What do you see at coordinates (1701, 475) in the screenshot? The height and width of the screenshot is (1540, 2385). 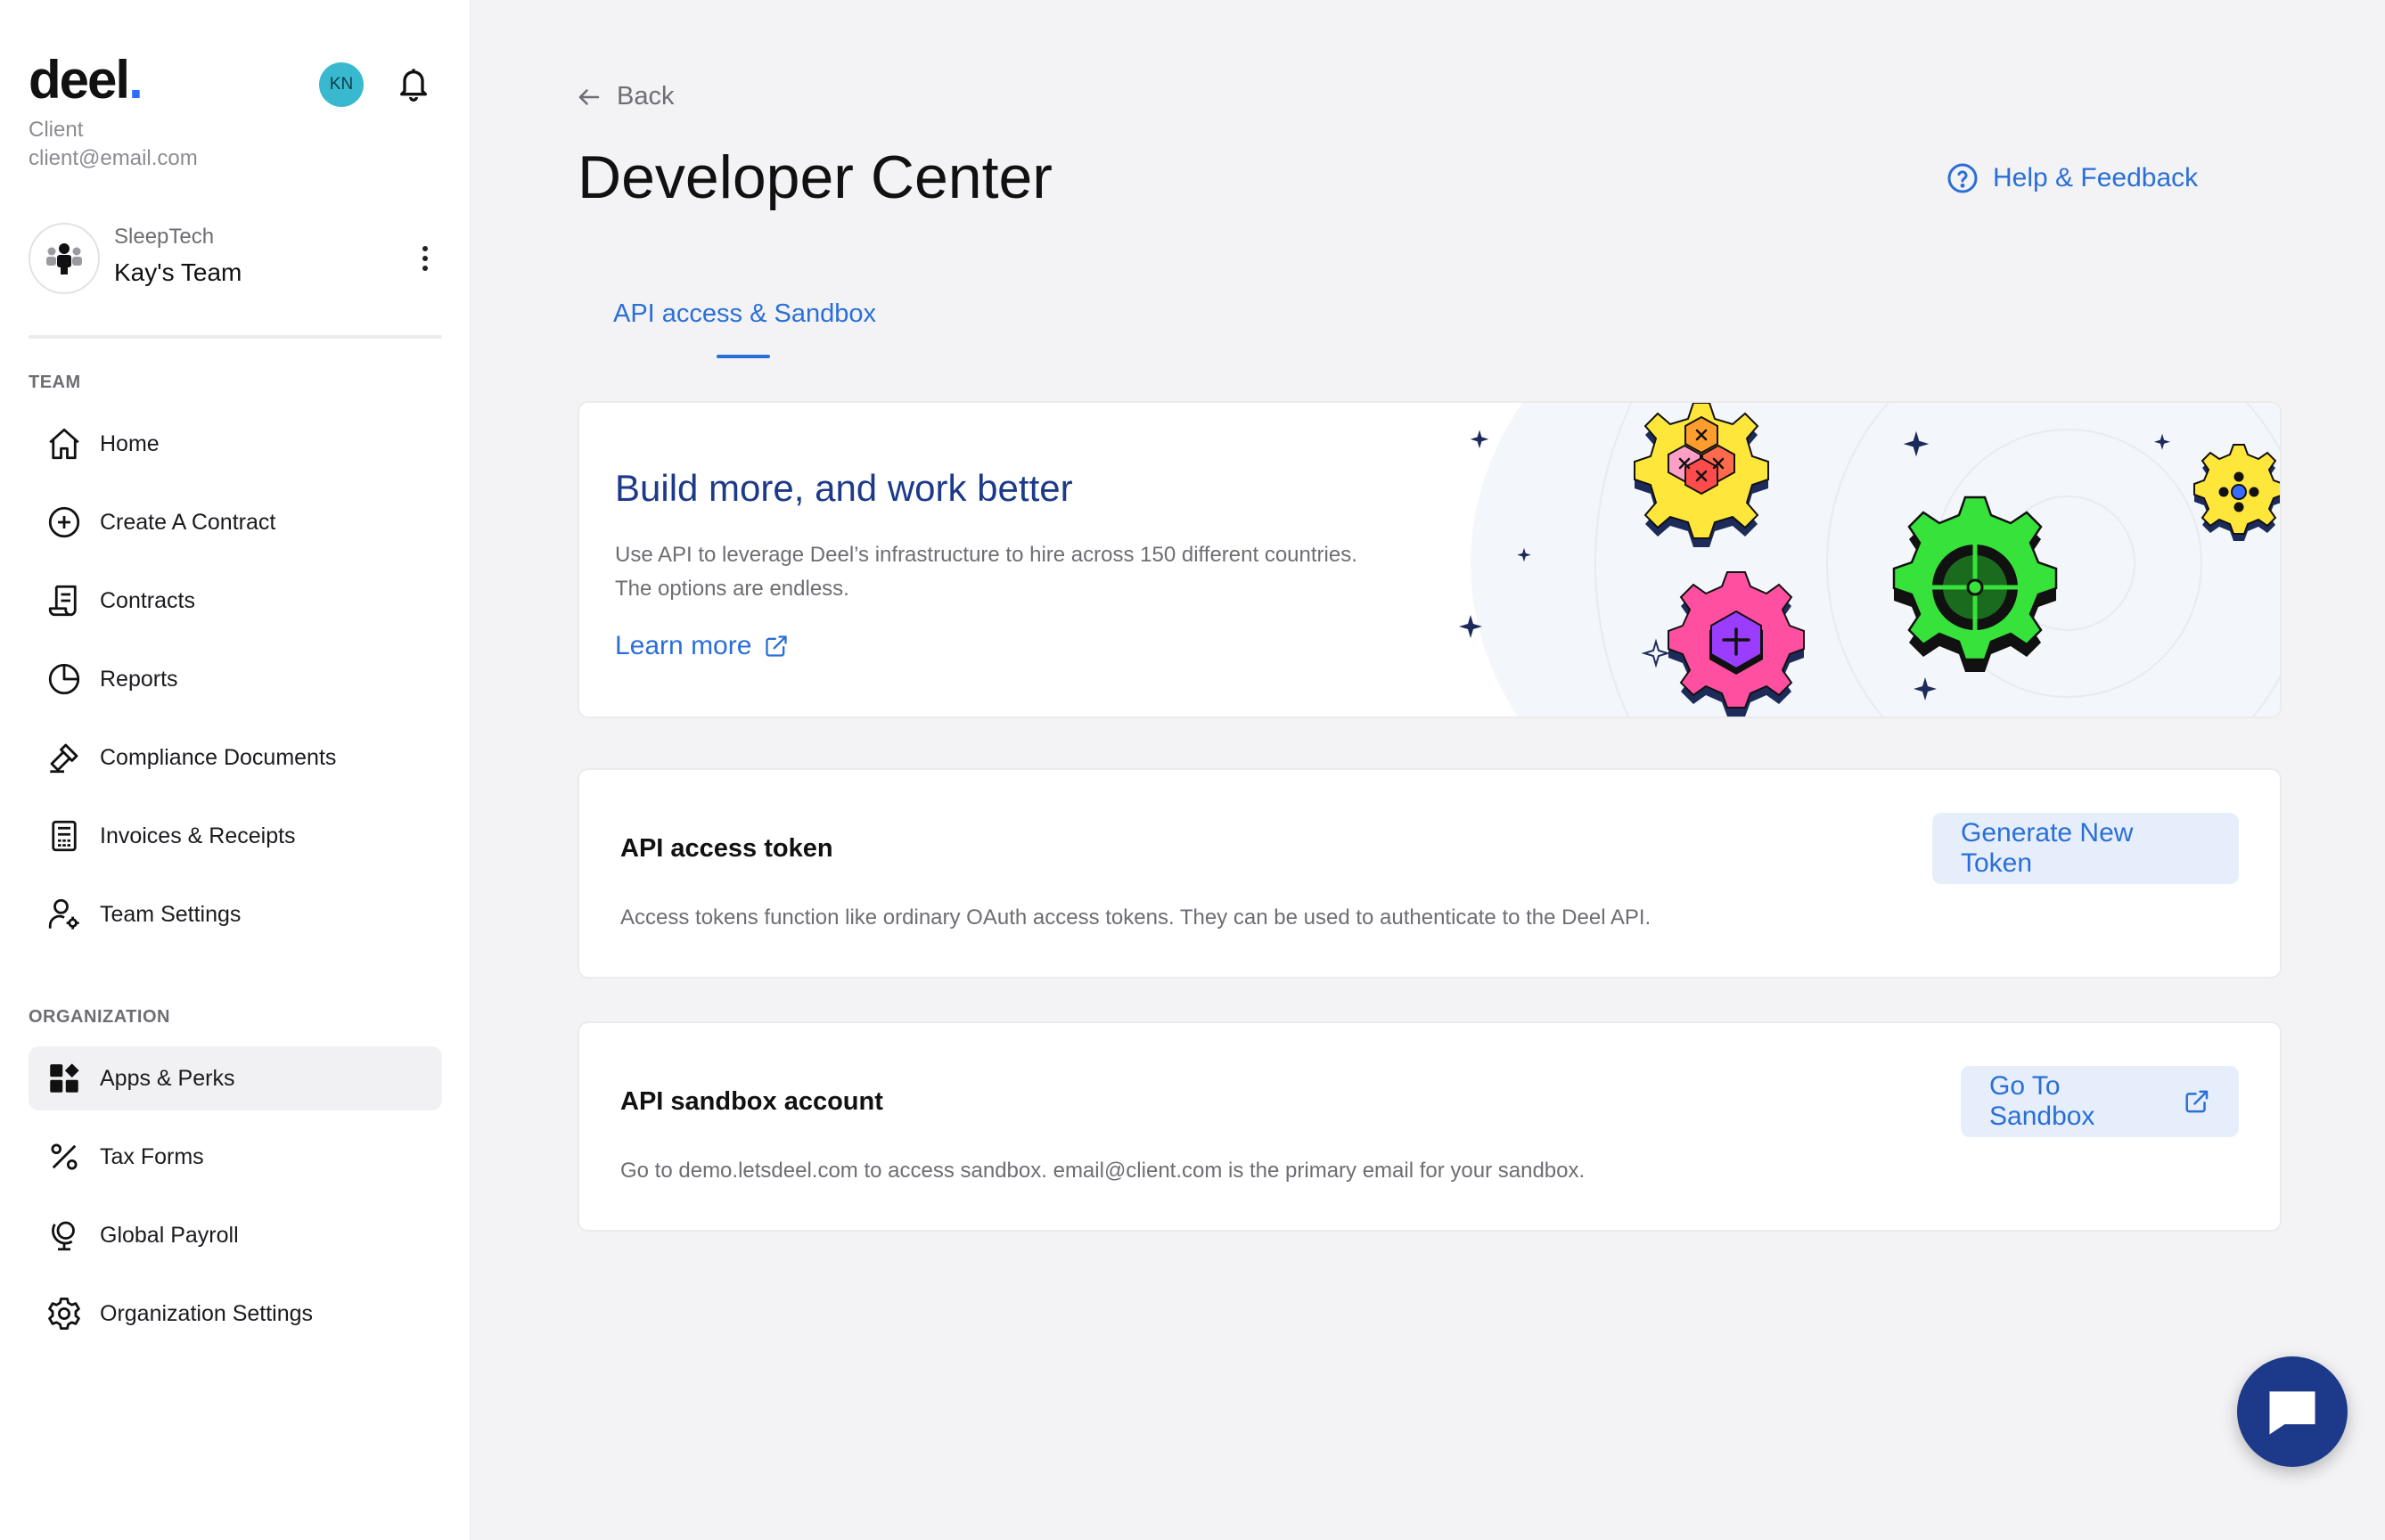 I see `yellow-gear-hex-icon` at bounding box center [1701, 475].